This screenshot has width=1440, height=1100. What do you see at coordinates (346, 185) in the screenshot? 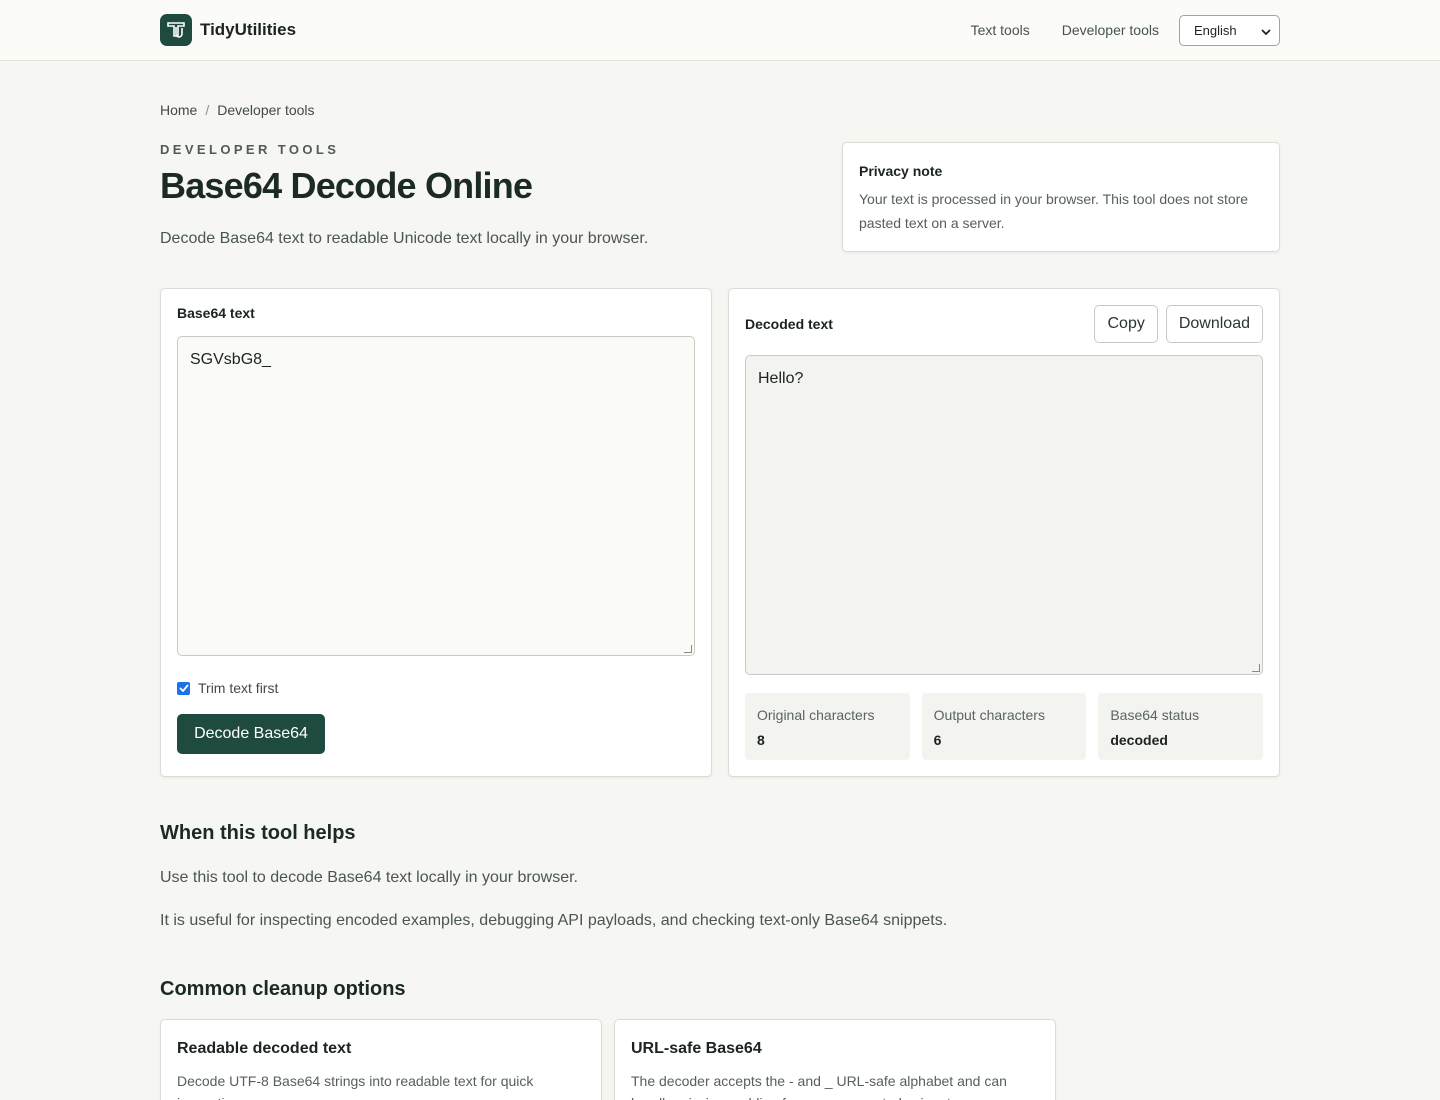
I see `page-title: Base64 Decode Online` at bounding box center [346, 185].